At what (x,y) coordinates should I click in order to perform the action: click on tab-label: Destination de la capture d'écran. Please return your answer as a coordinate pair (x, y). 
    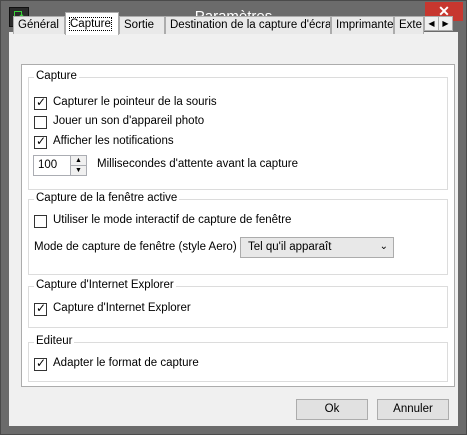
    Looking at the image, I should click on (250, 25).